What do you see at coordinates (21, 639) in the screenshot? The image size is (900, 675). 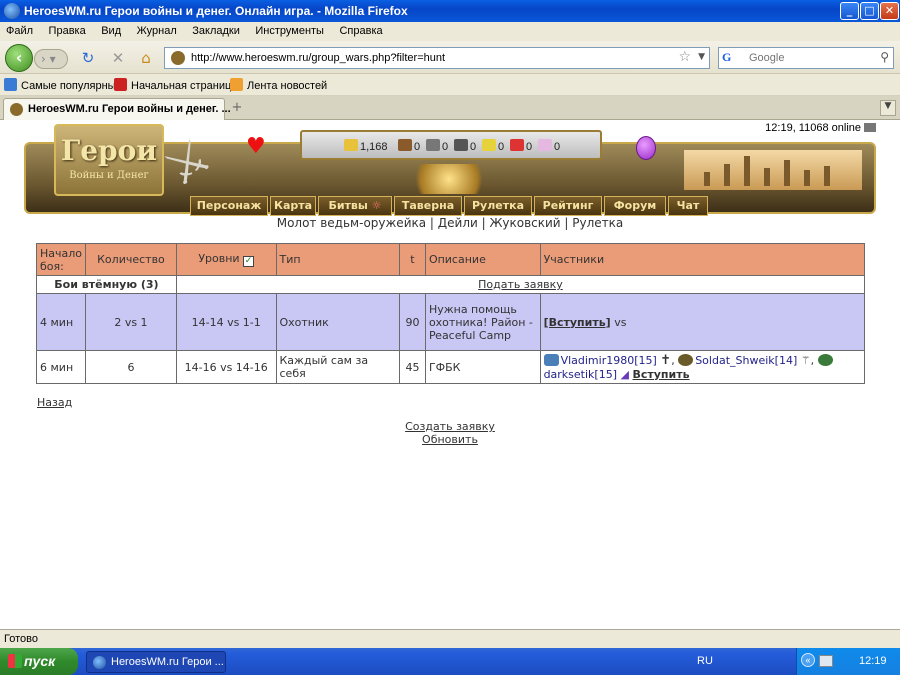 I see `status-text: Готово` at bounding box center [21, 639].